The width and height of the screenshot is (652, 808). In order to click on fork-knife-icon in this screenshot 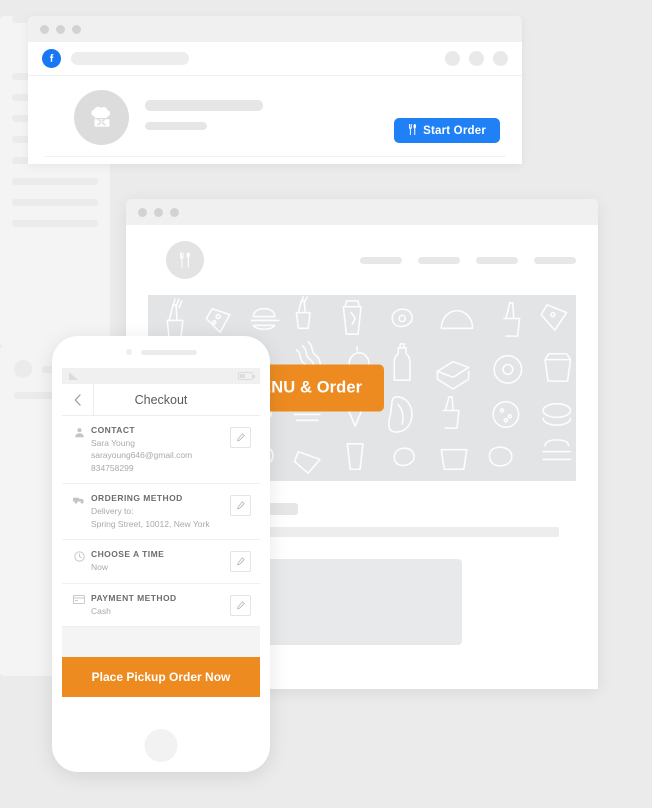, I will do `click(412, 130)`.